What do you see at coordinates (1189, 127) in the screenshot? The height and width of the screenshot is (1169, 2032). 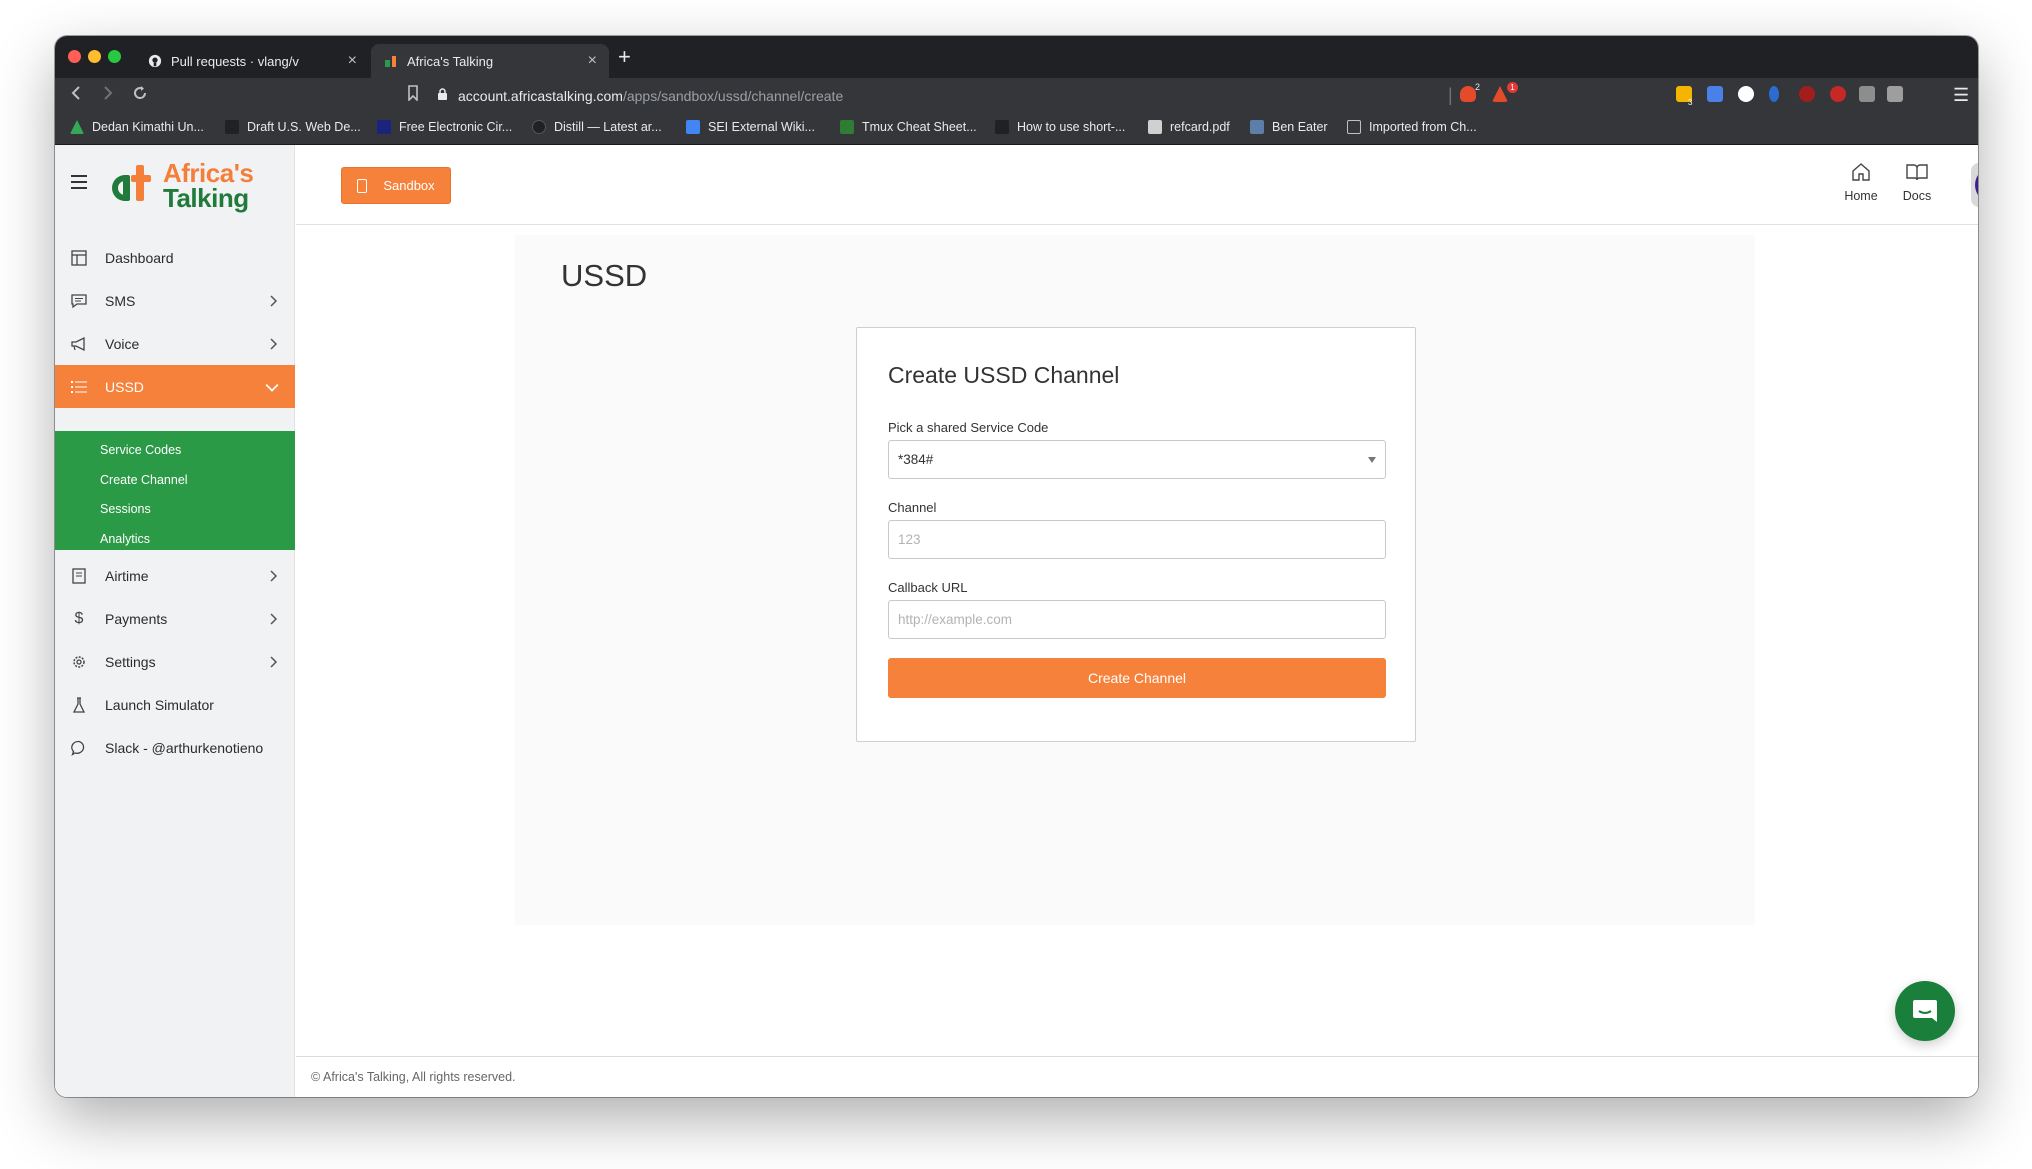 I see `bookmark-item: refcard.pdf` at bounding box center [1189, 127].